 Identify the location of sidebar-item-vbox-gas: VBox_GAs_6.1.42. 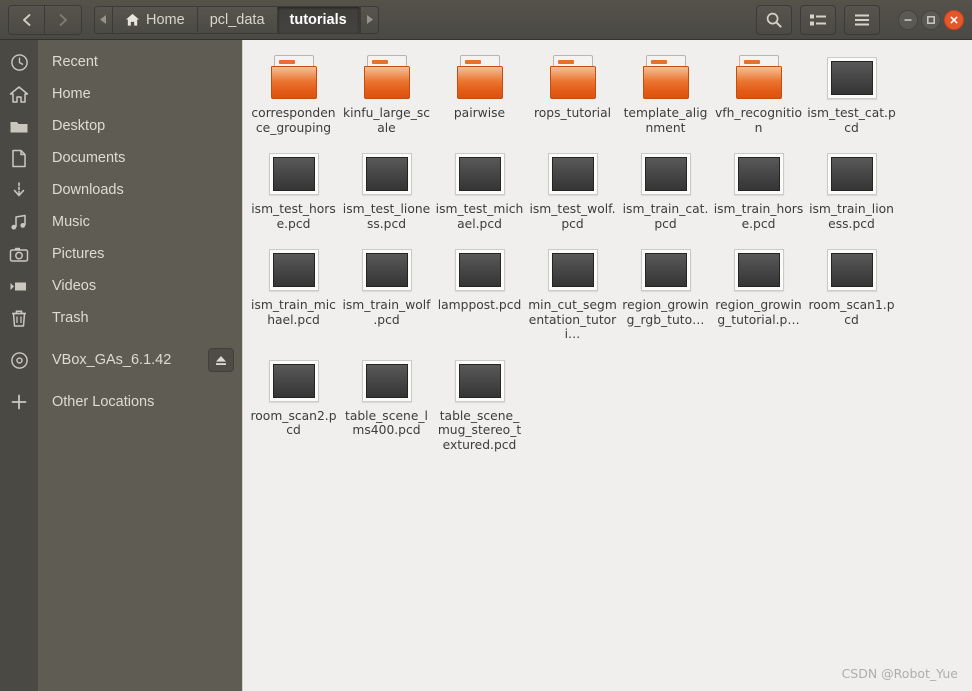
(126, 360).